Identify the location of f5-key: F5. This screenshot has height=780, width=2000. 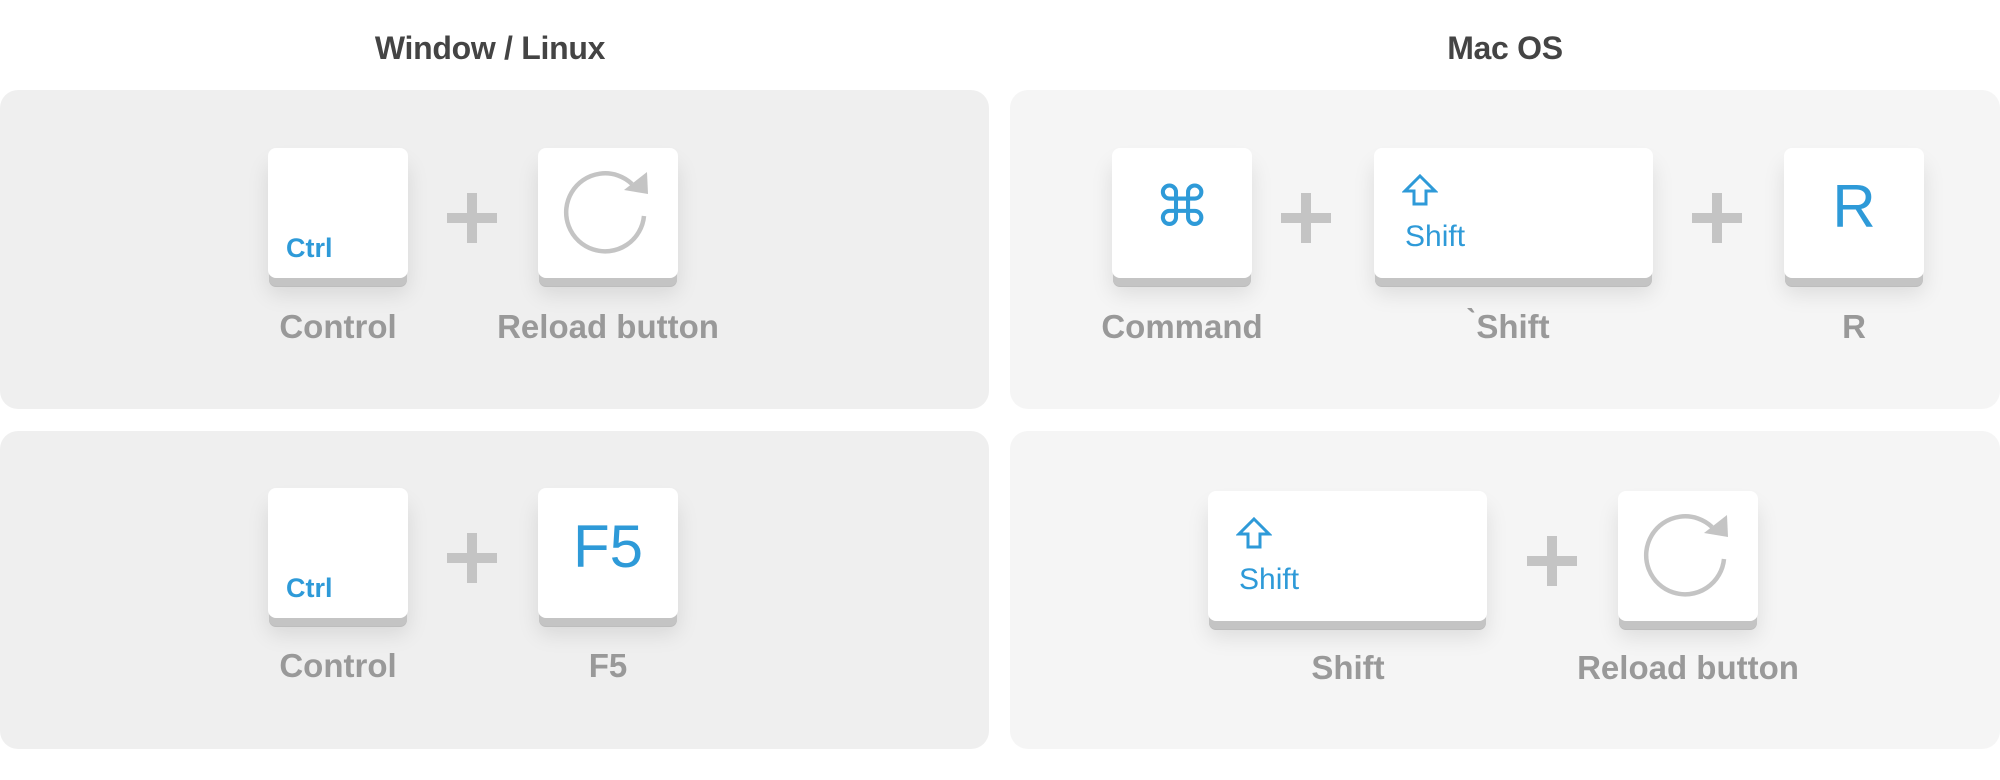
(608, 553).